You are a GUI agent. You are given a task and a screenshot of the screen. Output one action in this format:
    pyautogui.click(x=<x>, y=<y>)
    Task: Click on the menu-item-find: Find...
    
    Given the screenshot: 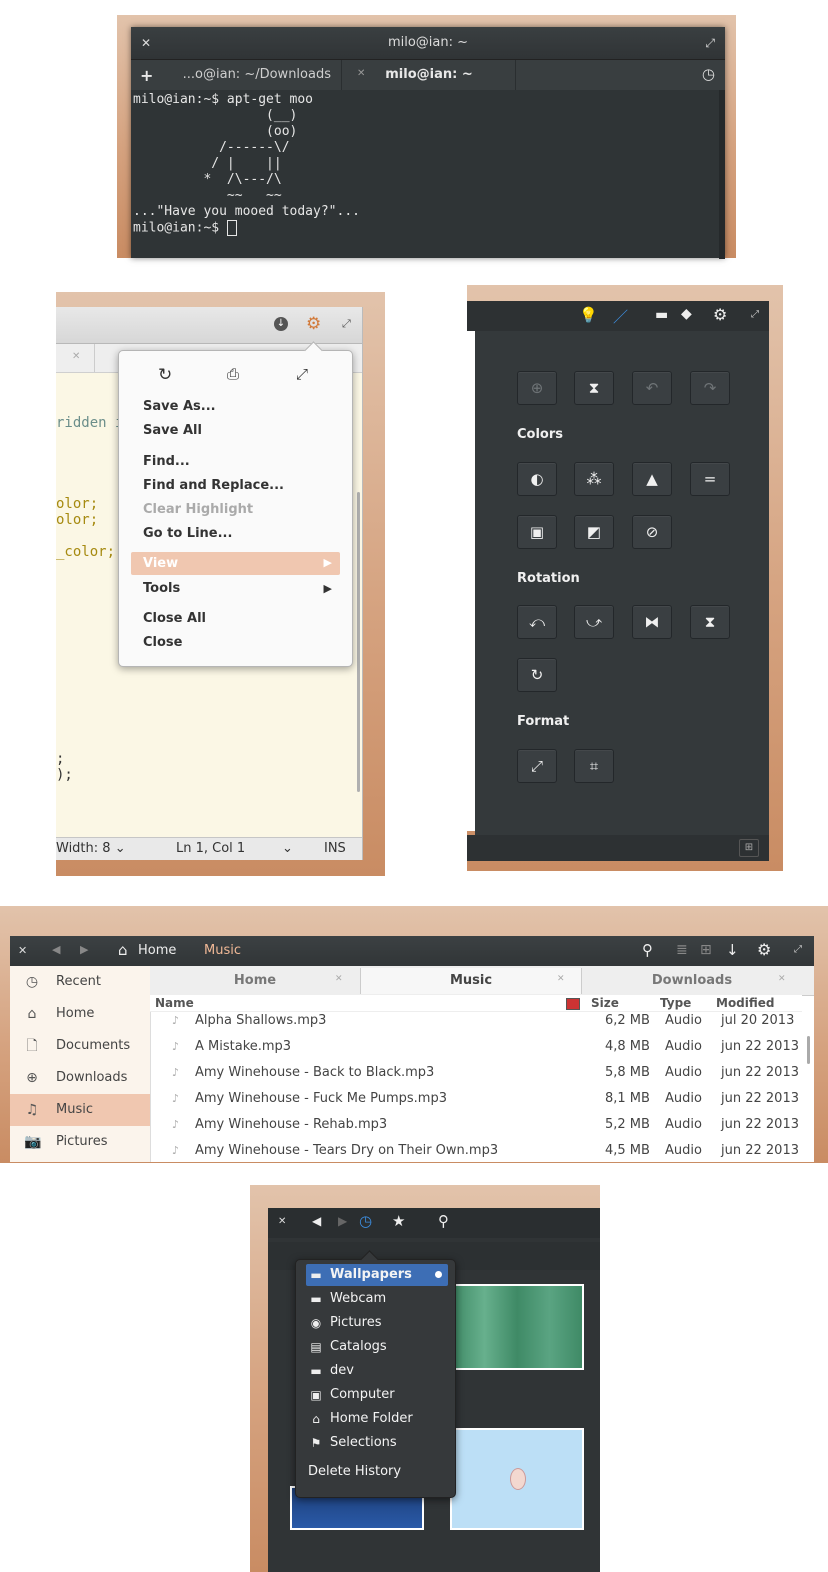 What is the action you would take?
    pyautogui.click(x=166, y=461)
    